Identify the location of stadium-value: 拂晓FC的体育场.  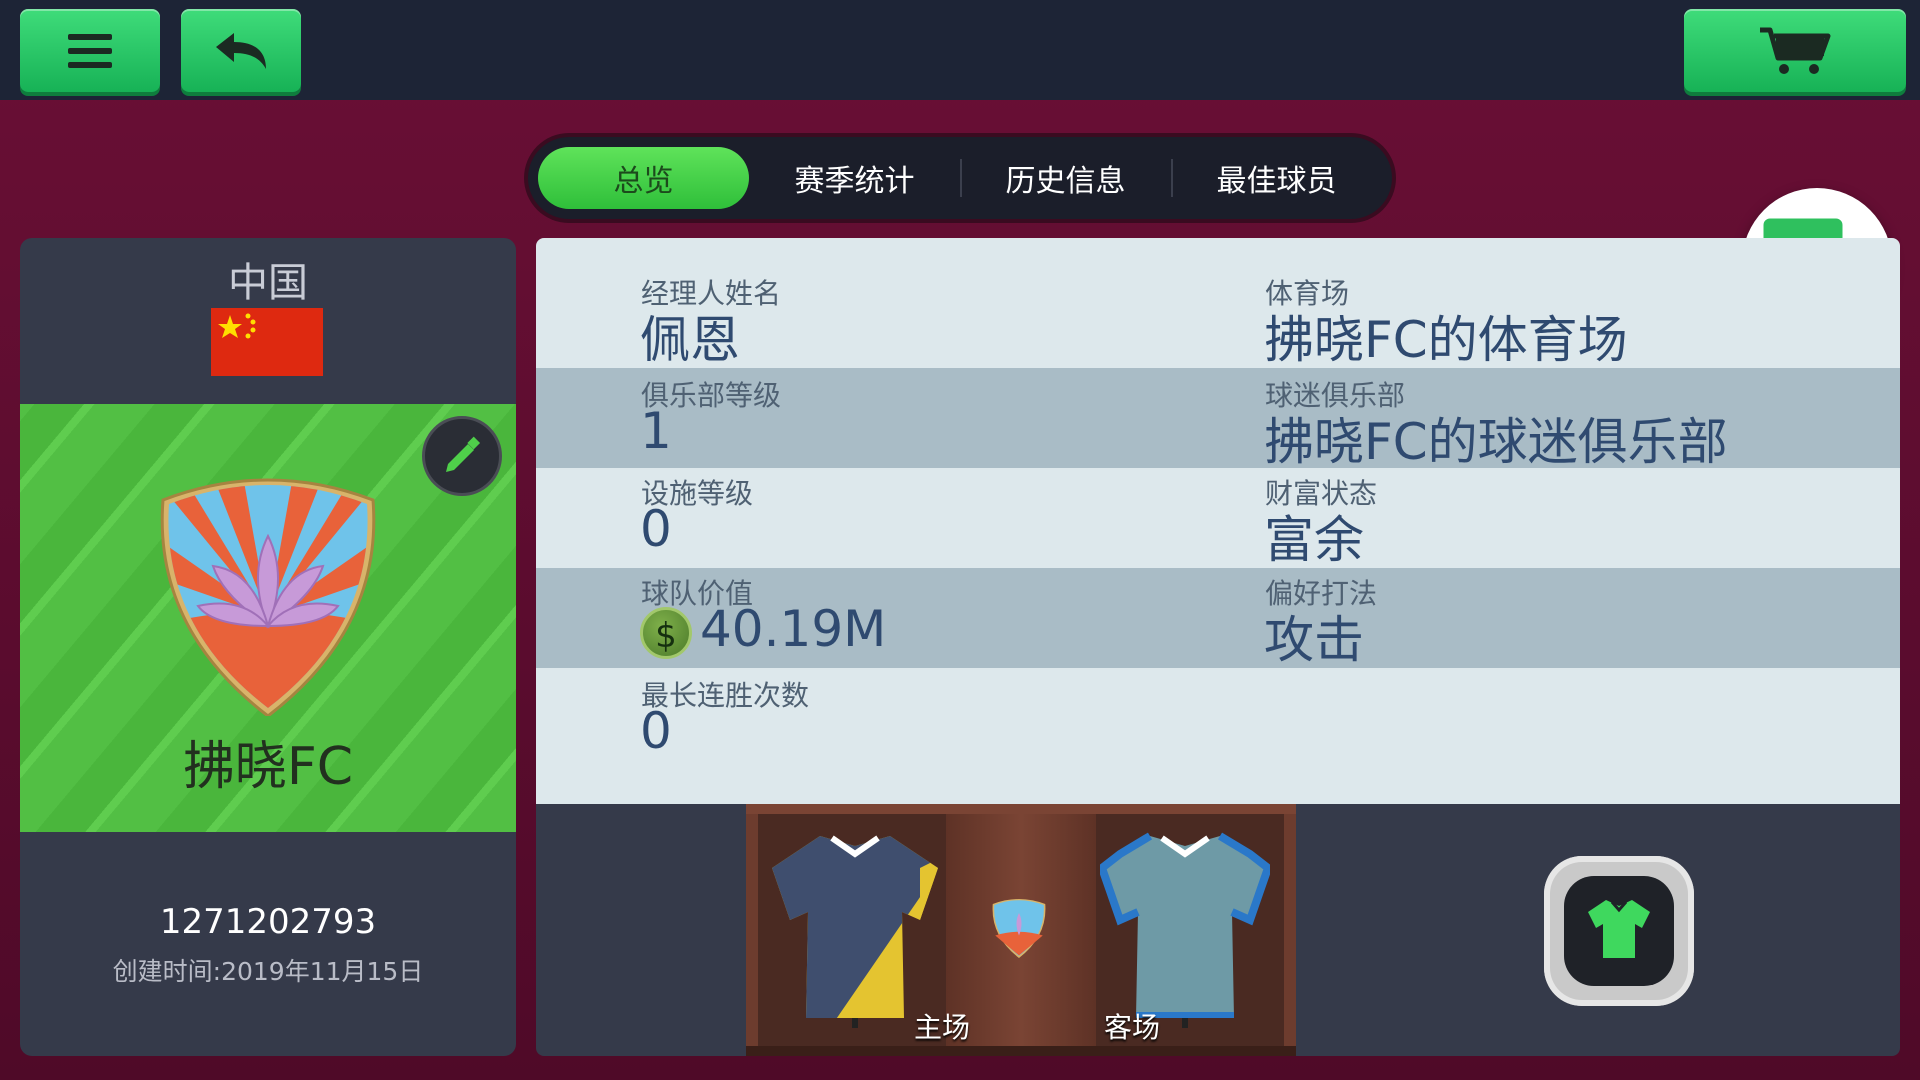
(1446, 340).